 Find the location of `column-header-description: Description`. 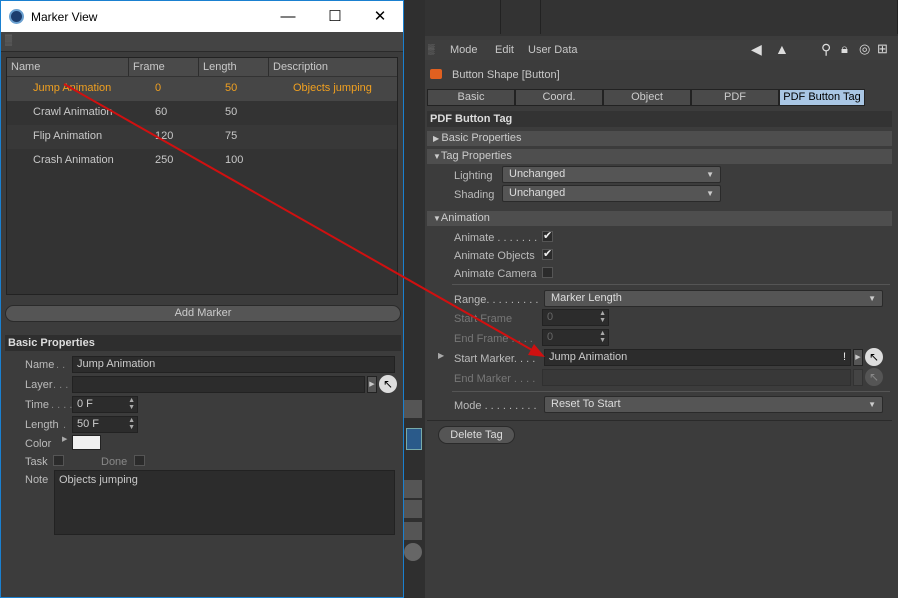

column-header-description: Description is located at coordinates (333, 67).